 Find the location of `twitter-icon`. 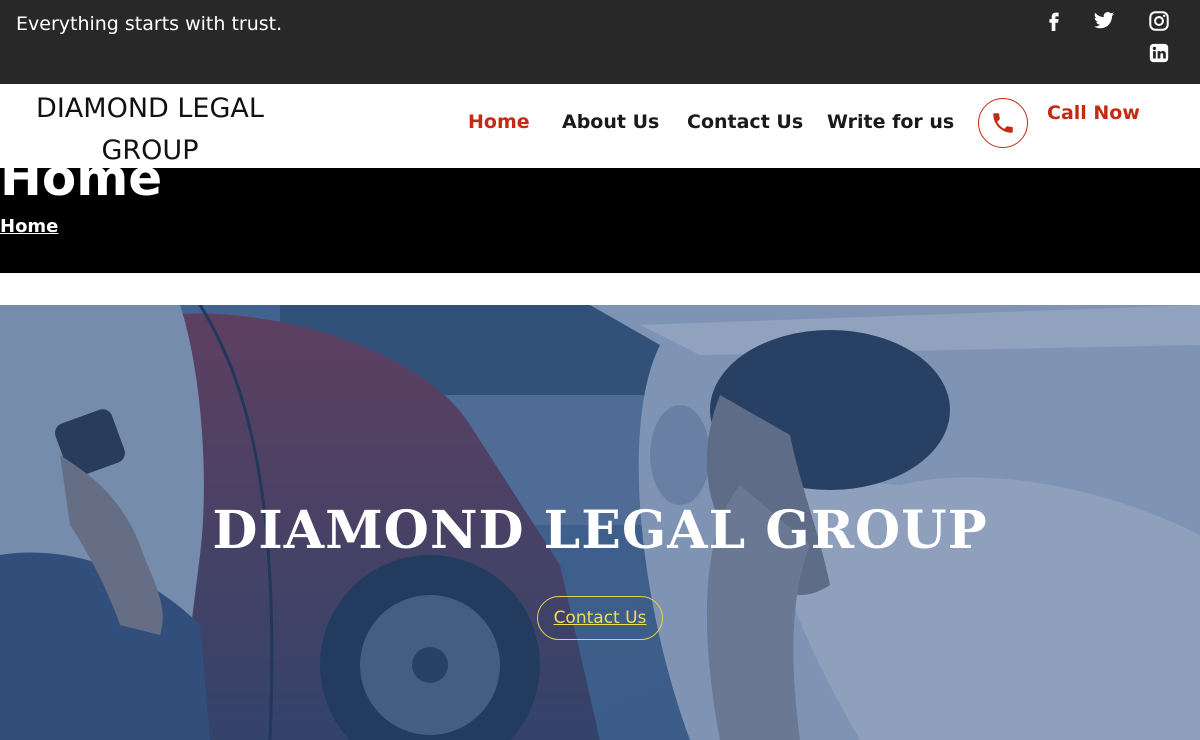

twitter-icon is located at coordinates (1104, 20).